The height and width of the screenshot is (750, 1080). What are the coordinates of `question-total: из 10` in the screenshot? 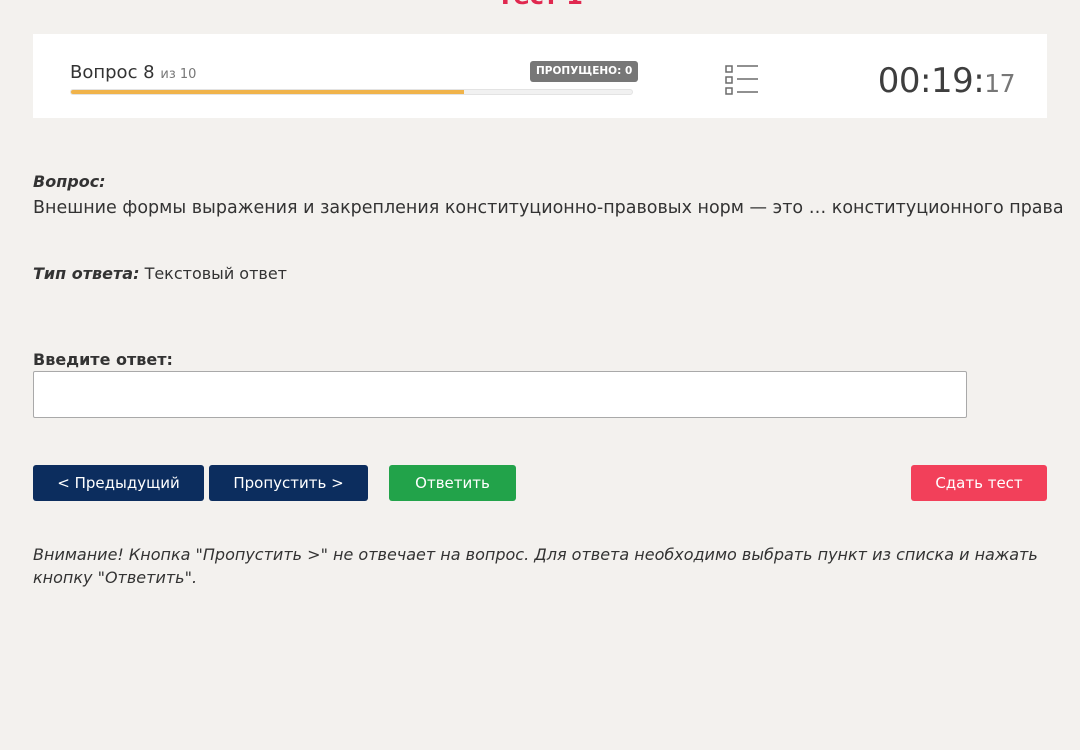 It's located at (178, 74).